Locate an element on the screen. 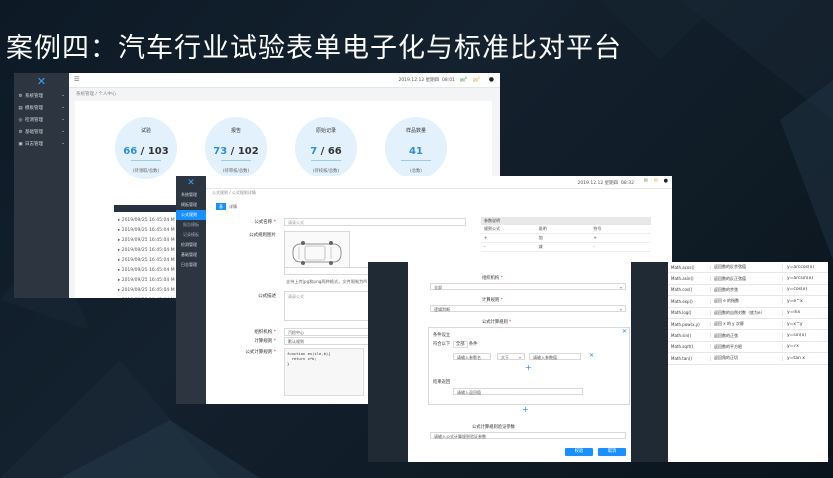 This screenshot has width=833, height=478. remove-condition-icon: ✕ is located at coordinates (591, 355).